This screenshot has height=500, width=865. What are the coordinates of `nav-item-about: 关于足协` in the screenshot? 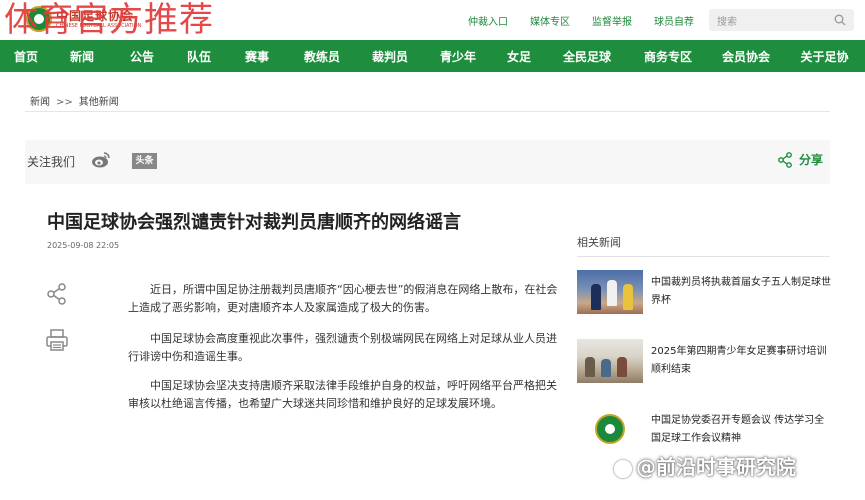 It's located at (824, 56).